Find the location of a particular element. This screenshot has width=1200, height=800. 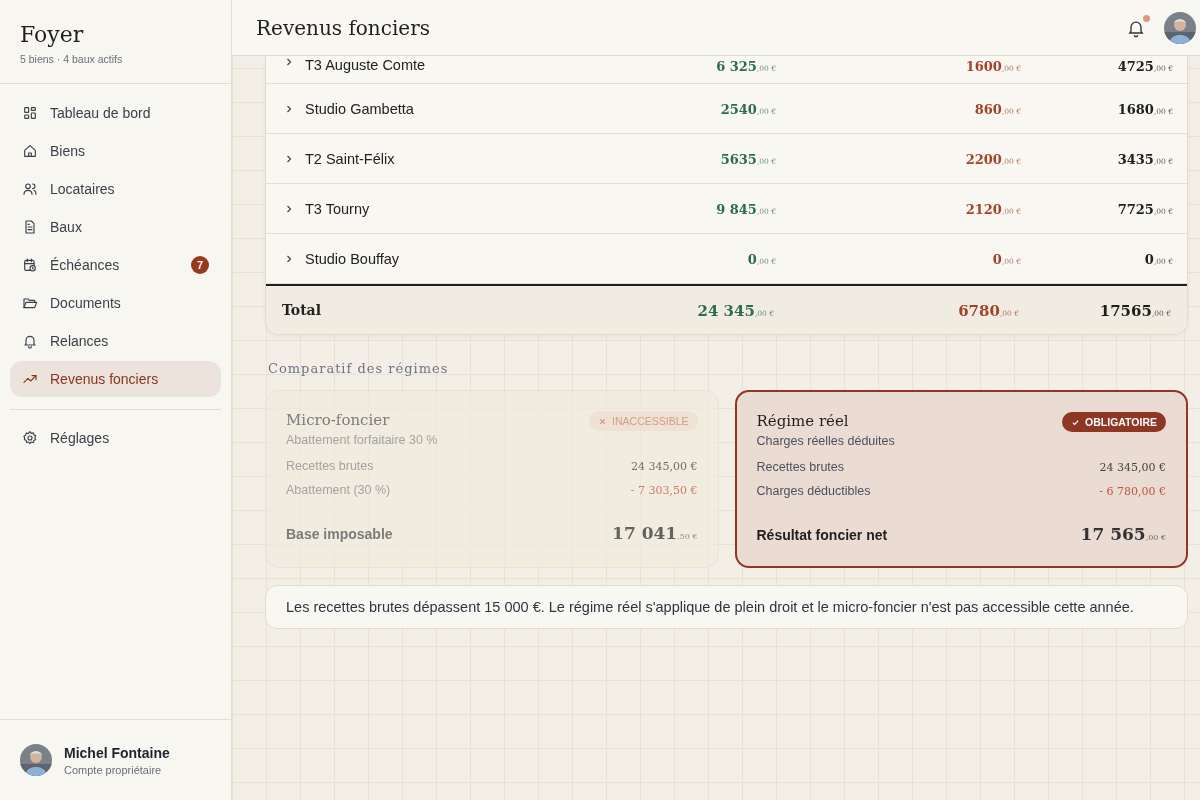

calendar-icon is located at coordinates (30, 265).